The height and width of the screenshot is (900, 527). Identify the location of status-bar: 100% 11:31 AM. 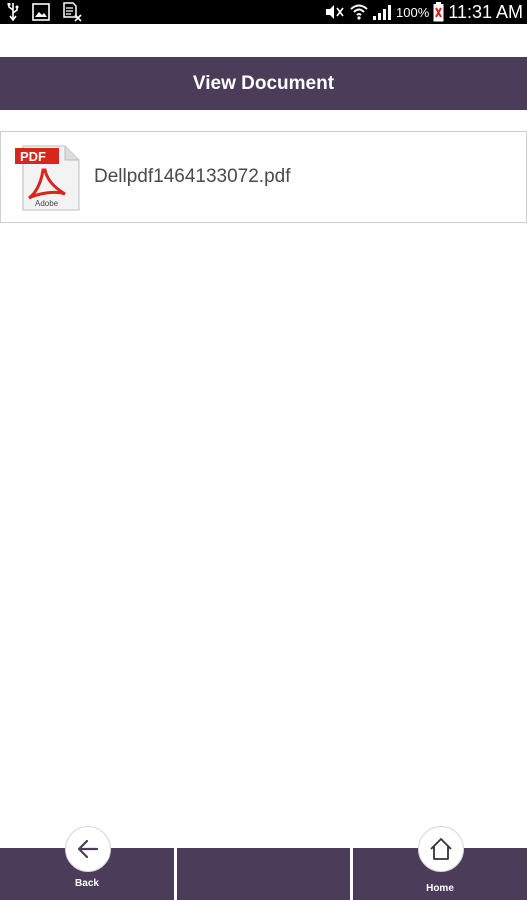
(263, 12).